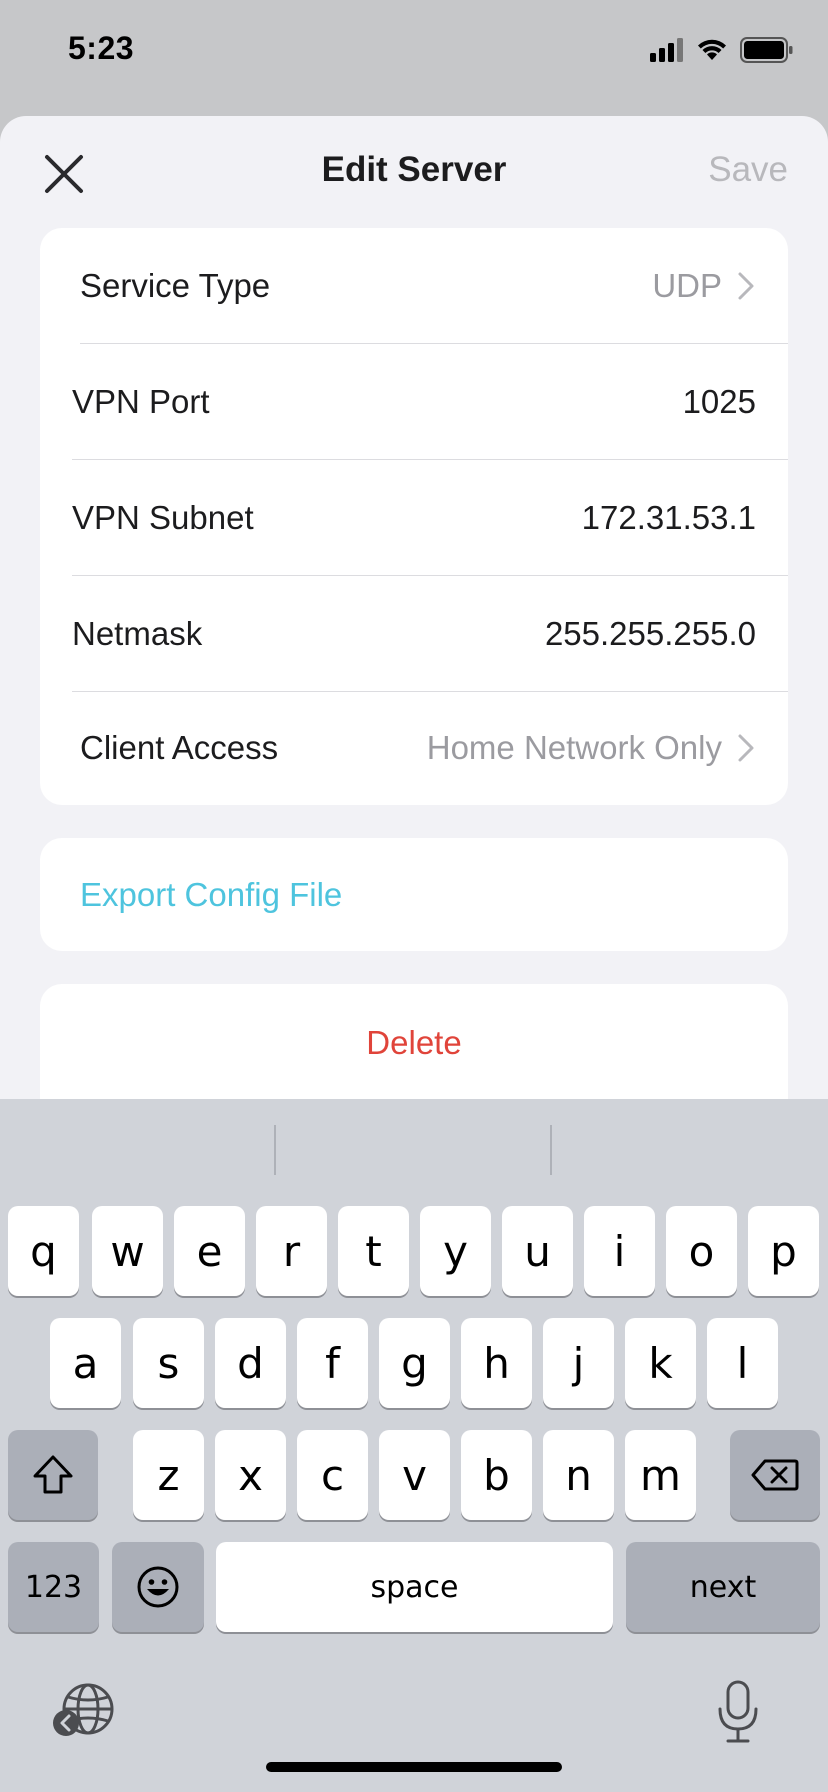 The image size is (828, 1792). Describe the element at coordinates (719, 402) in the screenshot. I see `vpn-port-value: 1025` at that location.